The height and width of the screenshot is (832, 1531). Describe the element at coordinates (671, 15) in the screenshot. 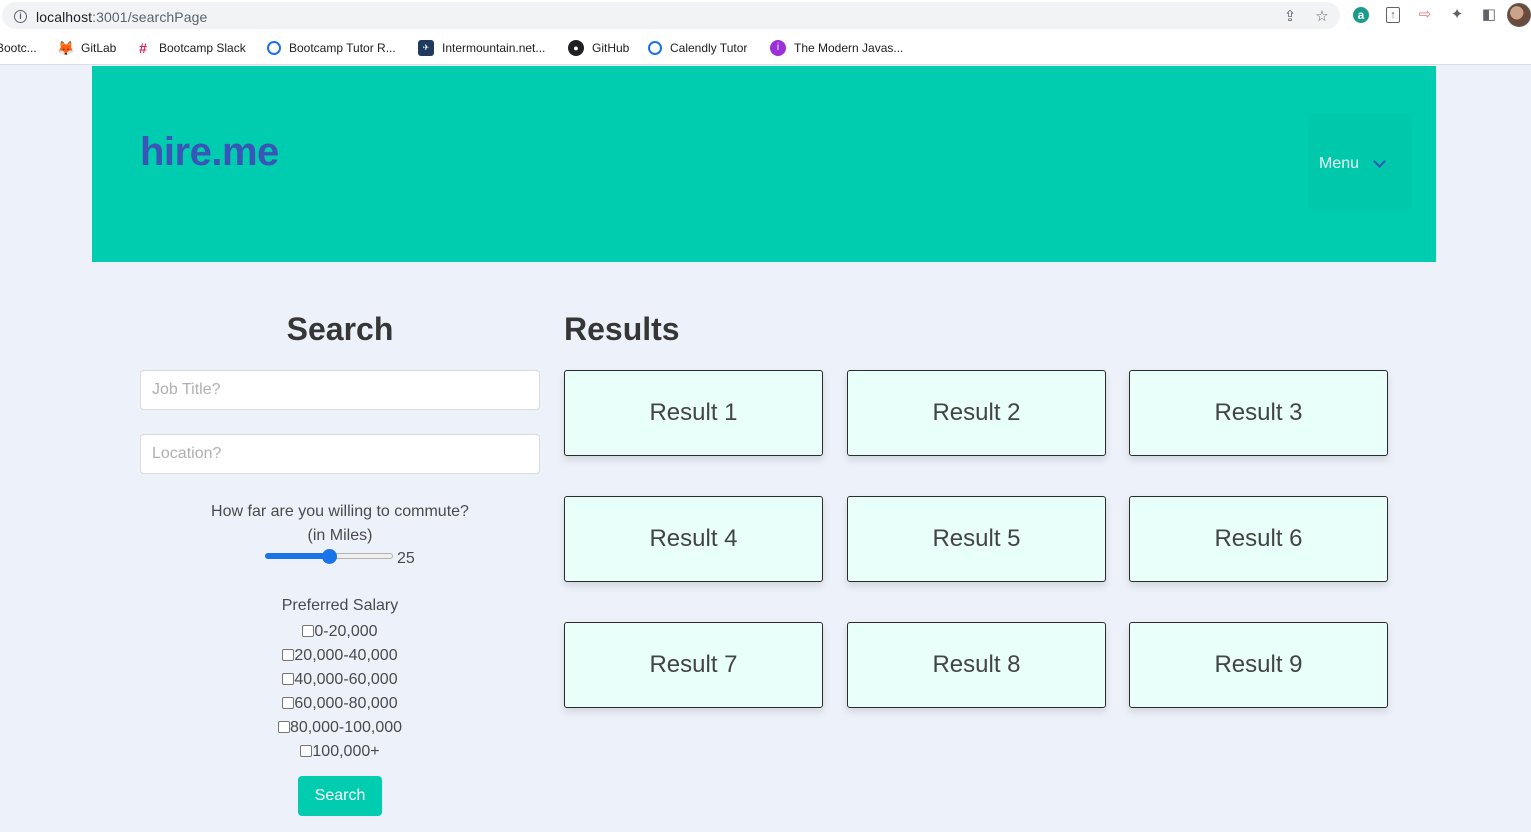

I see `url-omnibox: i localhost:3001/searchPage ⇪ ☆` at that location.